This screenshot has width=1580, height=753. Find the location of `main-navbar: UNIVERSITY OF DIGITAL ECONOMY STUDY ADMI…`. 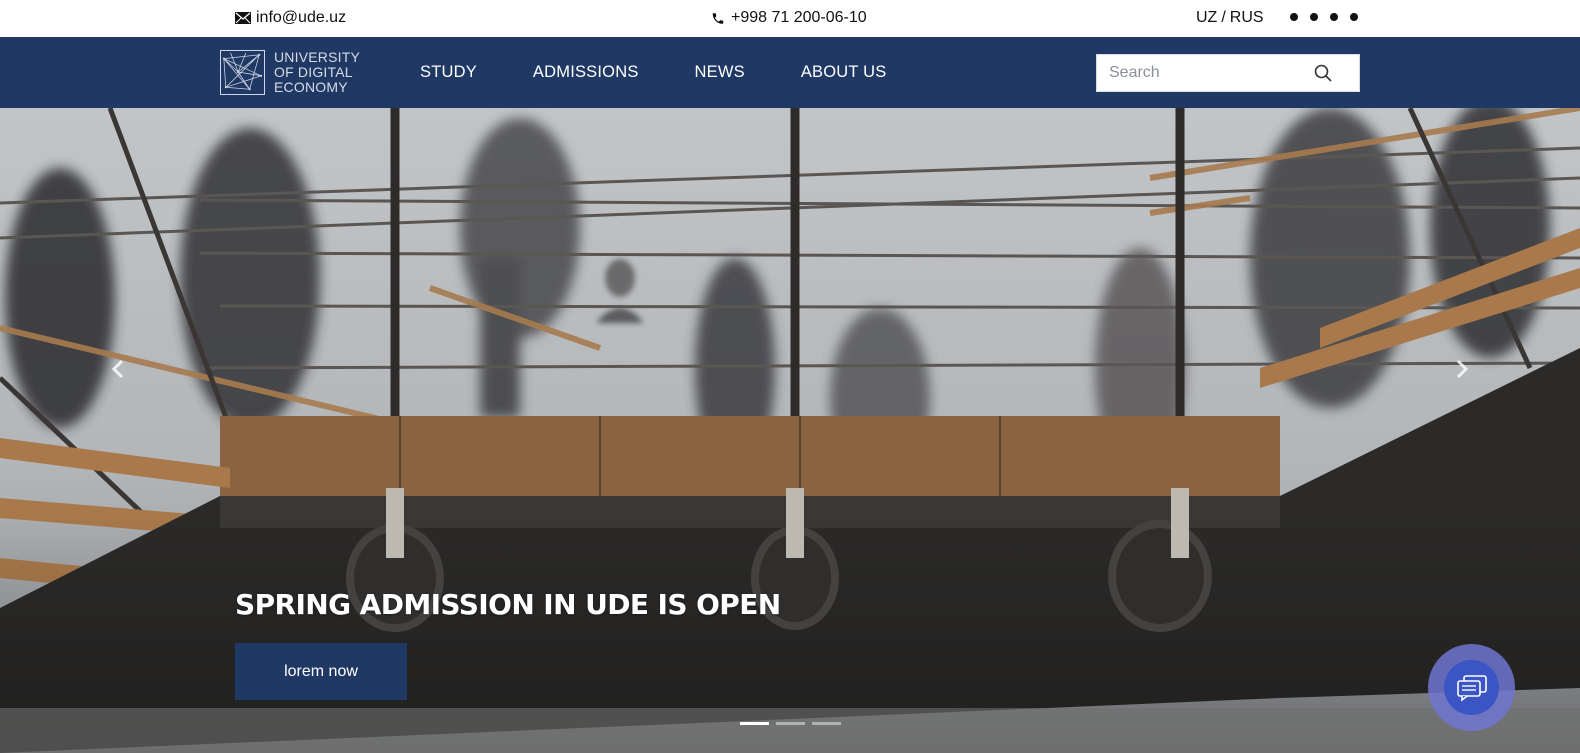

main-navbar: UNIVERSITY OF DIGITAL ECONOMY STUDY ADMI… is located at coordinates (790, 72).